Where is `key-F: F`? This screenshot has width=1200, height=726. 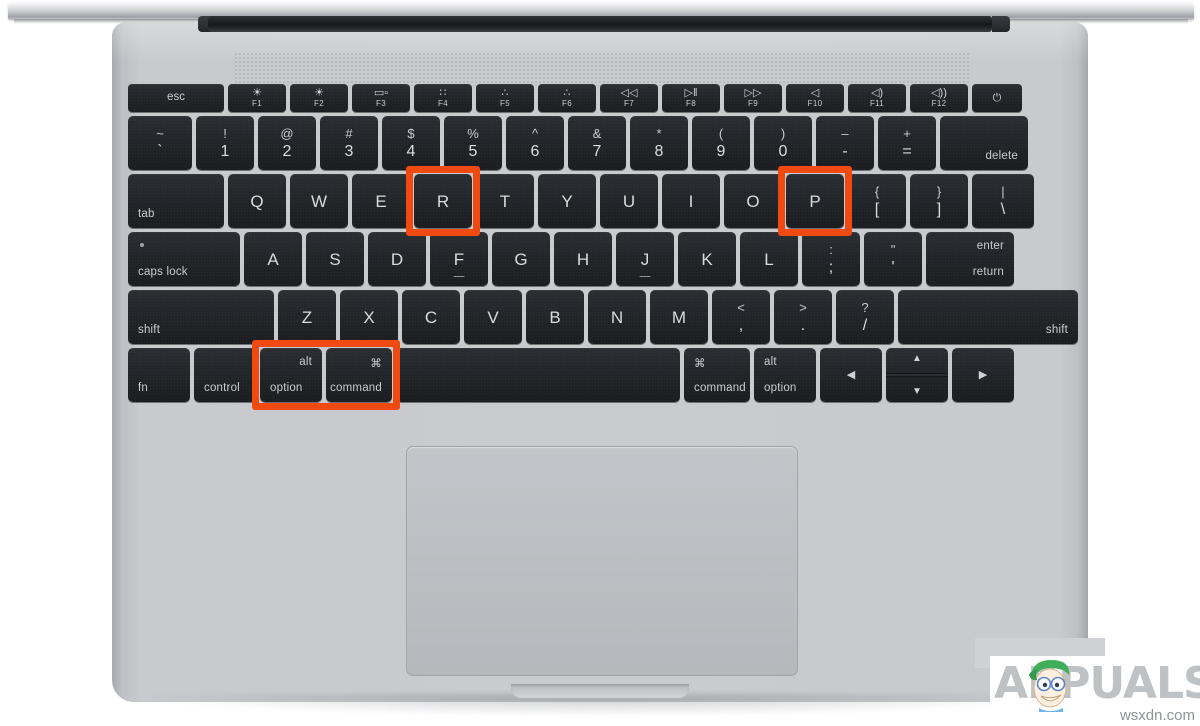
key-F: F is located at coordinates (459, 259).